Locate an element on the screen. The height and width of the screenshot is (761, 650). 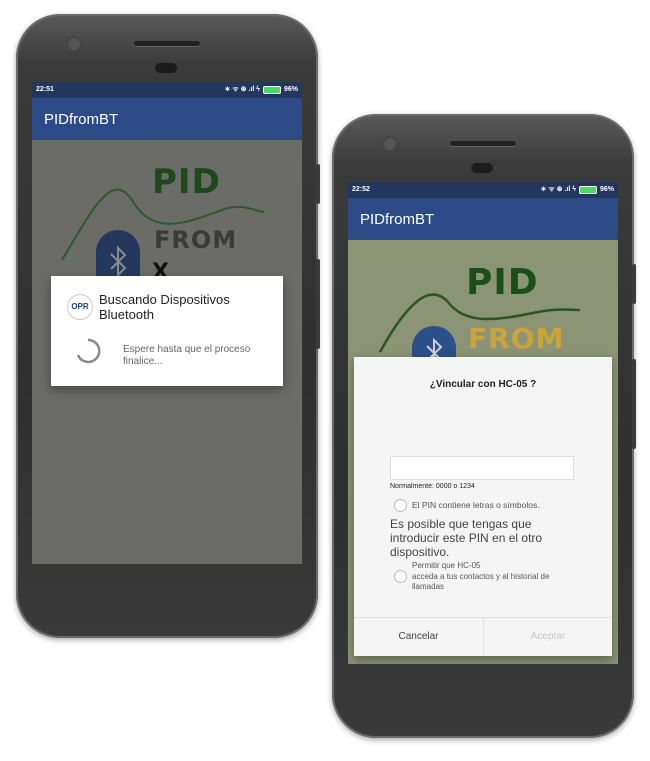
pin-hint: Normalmente: 0000 o 1234 is located at coordinates (432, 486).